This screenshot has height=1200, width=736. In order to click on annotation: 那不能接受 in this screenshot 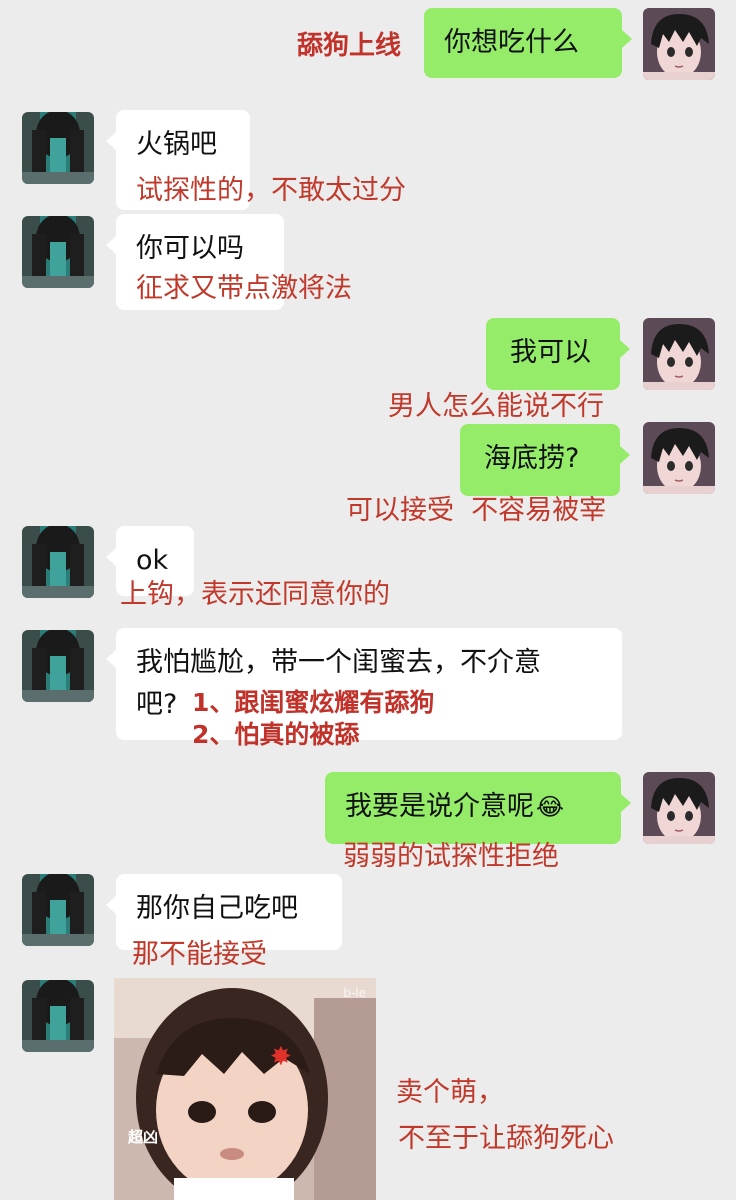, I will do `click(199, 954)`.